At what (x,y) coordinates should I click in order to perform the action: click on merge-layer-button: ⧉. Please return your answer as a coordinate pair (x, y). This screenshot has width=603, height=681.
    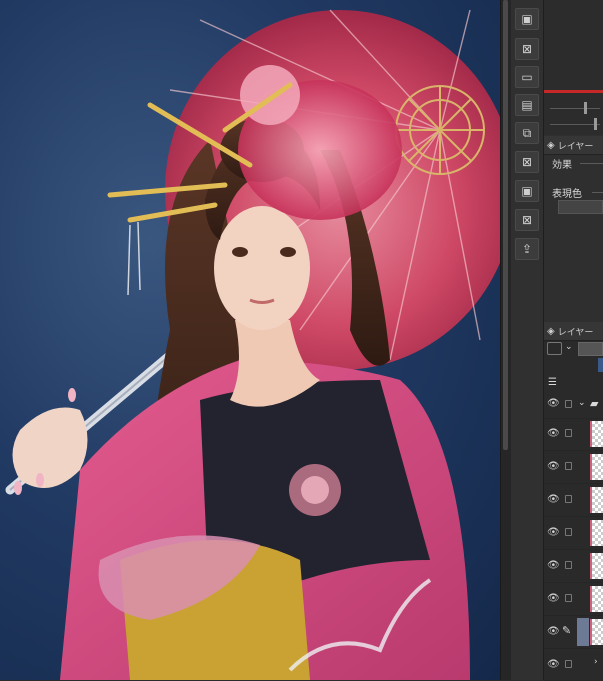
    Looking at the image, I should click on (527, 133).